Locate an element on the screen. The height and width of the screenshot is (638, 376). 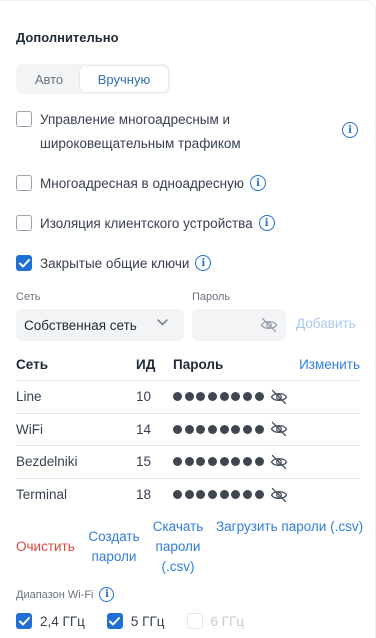
download-passwords-button: Скачать пароли (.csv) is located at coordinates (178, 547).